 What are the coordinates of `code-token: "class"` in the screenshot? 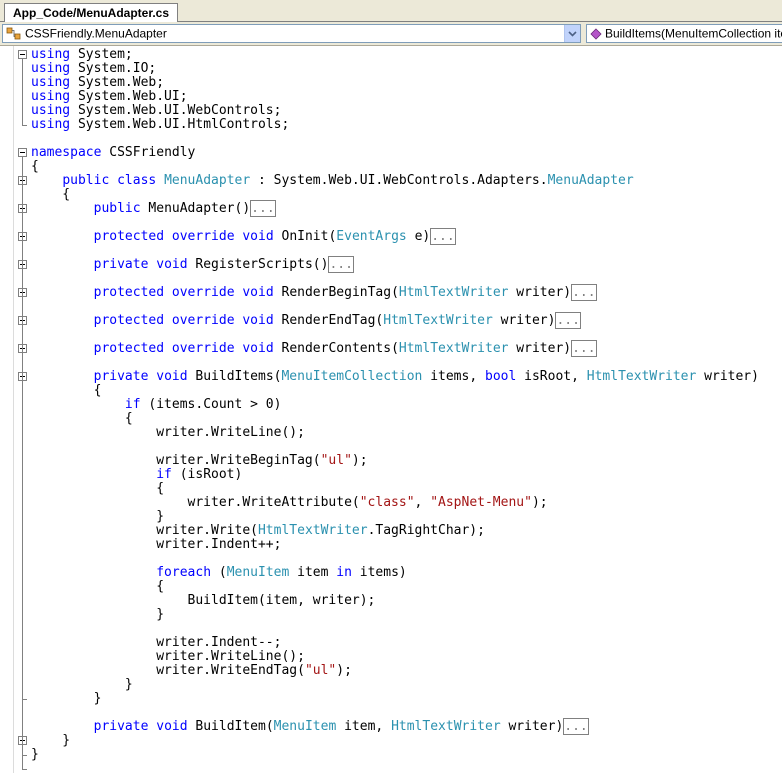 It's located at (387, 502).